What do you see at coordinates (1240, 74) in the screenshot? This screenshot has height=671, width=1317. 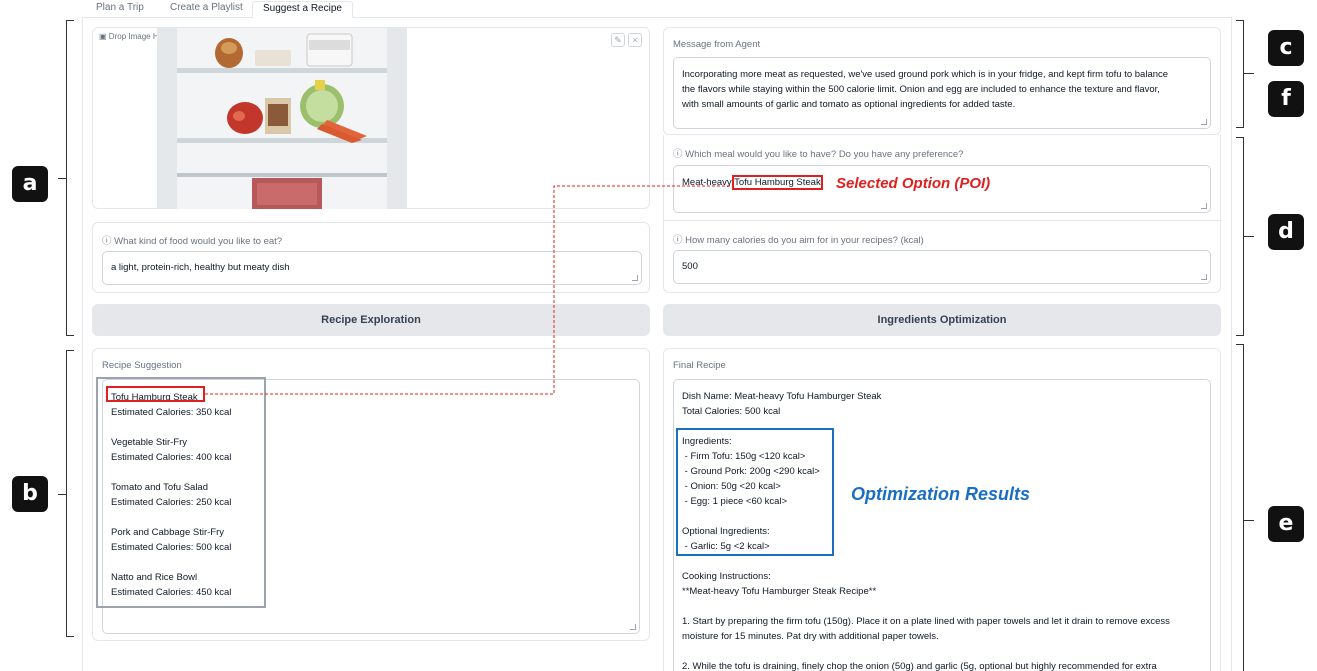 I see `bracket-cf` at bounding box center [1240, 74].